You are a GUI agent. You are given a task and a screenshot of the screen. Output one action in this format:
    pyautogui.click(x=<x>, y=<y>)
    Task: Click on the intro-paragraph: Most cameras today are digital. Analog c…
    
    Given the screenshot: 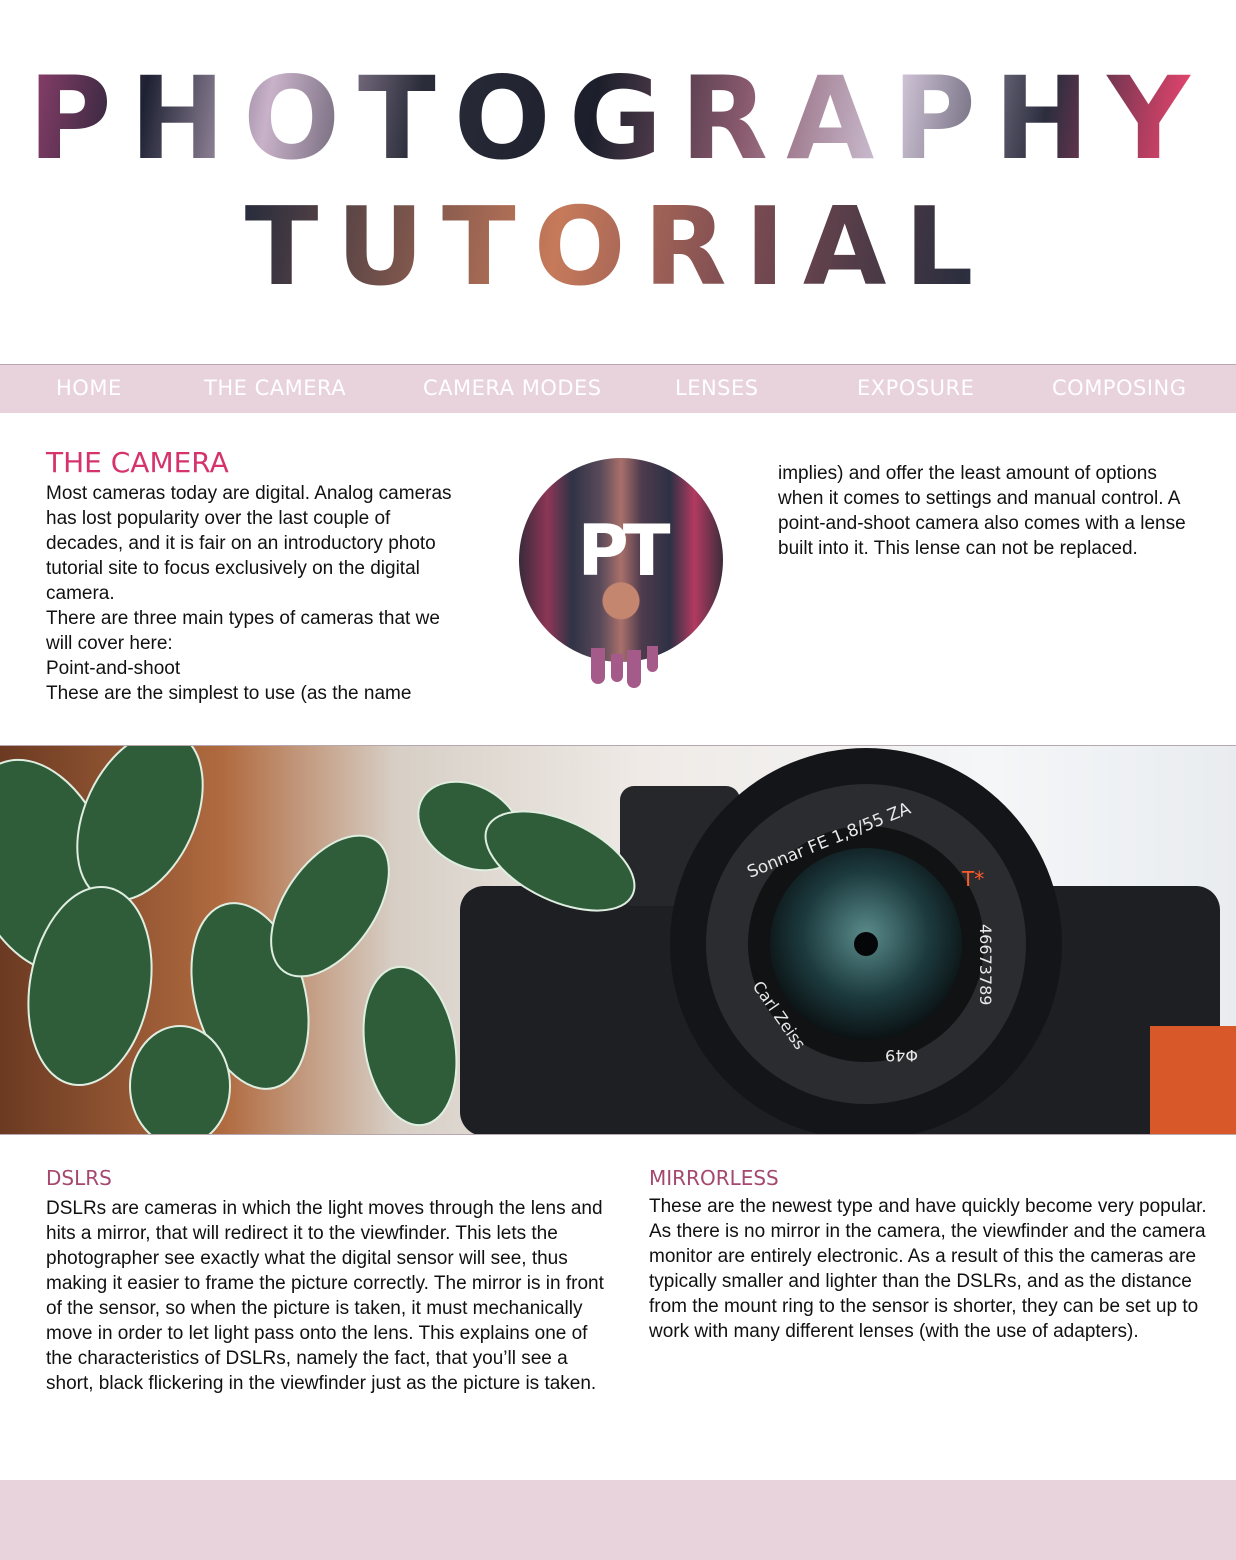 What is the action you would take?
    pyautogui.click(x=249, y=543)
    